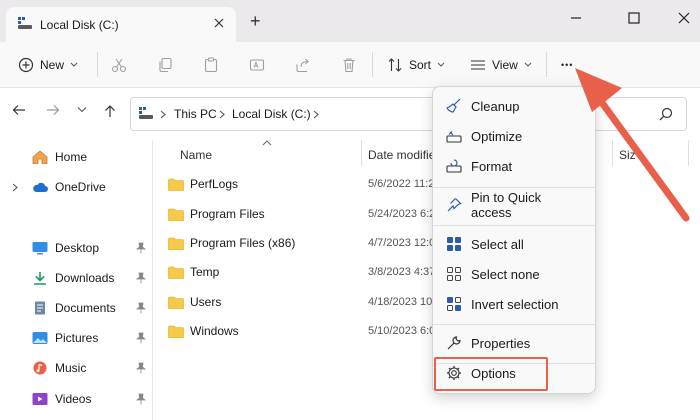 The image size is (700, 420). Describe the element at coordinates (257, 64) in the screenshot. I see `rename-button` at that location.